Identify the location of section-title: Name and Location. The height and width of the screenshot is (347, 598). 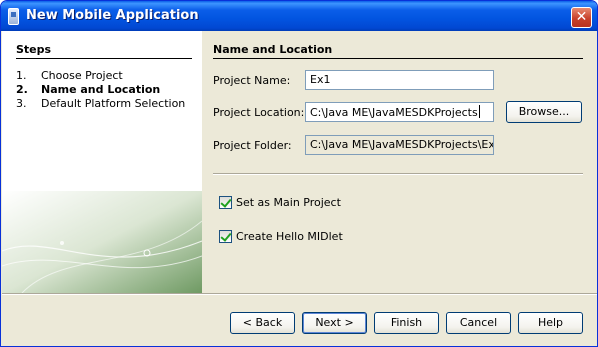
(273, 49).